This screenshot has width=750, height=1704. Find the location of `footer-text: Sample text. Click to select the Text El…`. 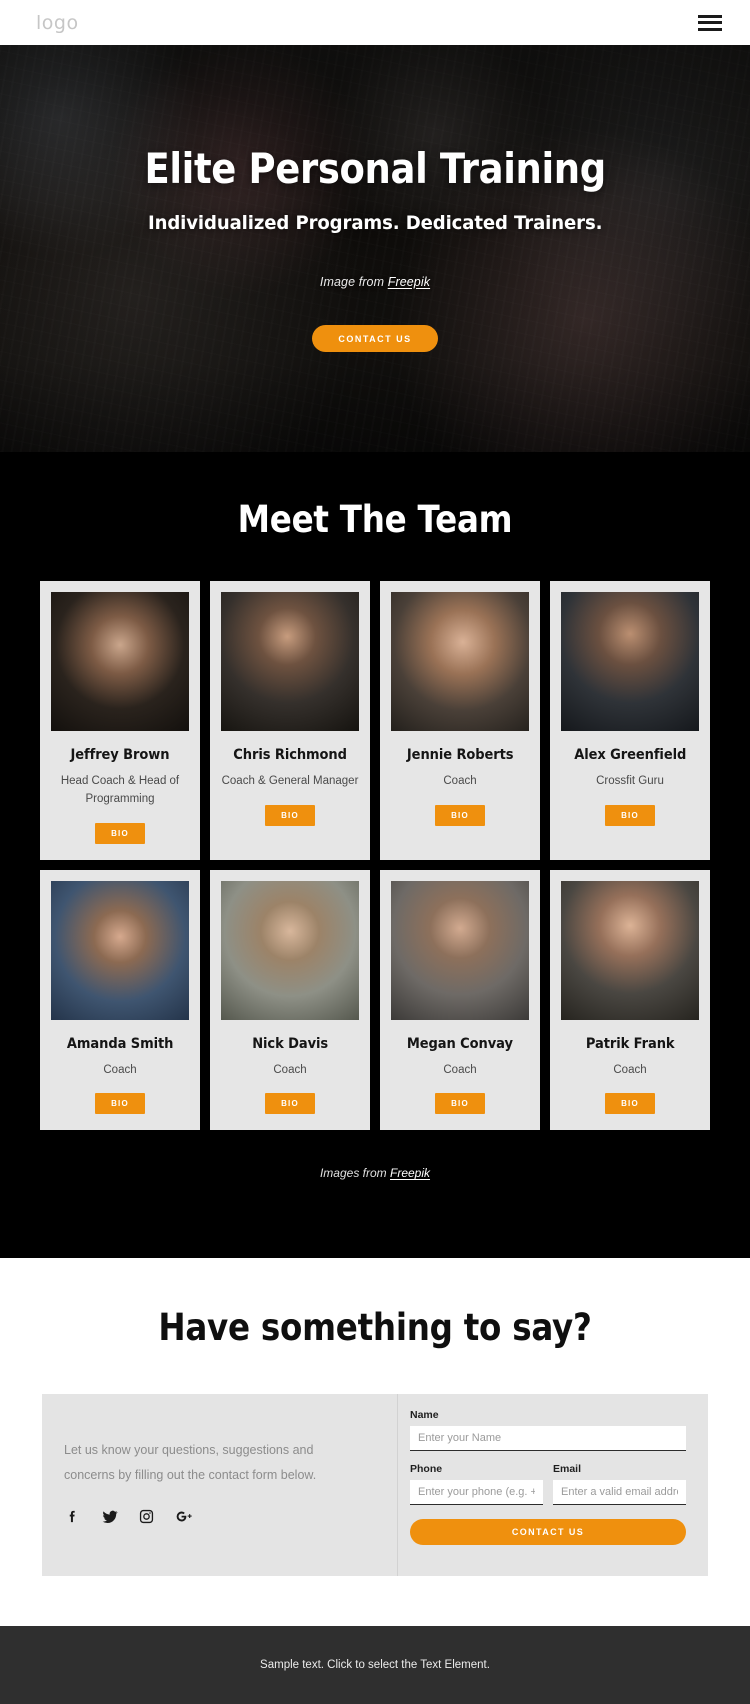

footer-text: Sample text. Click to select the Text El… is located at coordinates (375, 1665).